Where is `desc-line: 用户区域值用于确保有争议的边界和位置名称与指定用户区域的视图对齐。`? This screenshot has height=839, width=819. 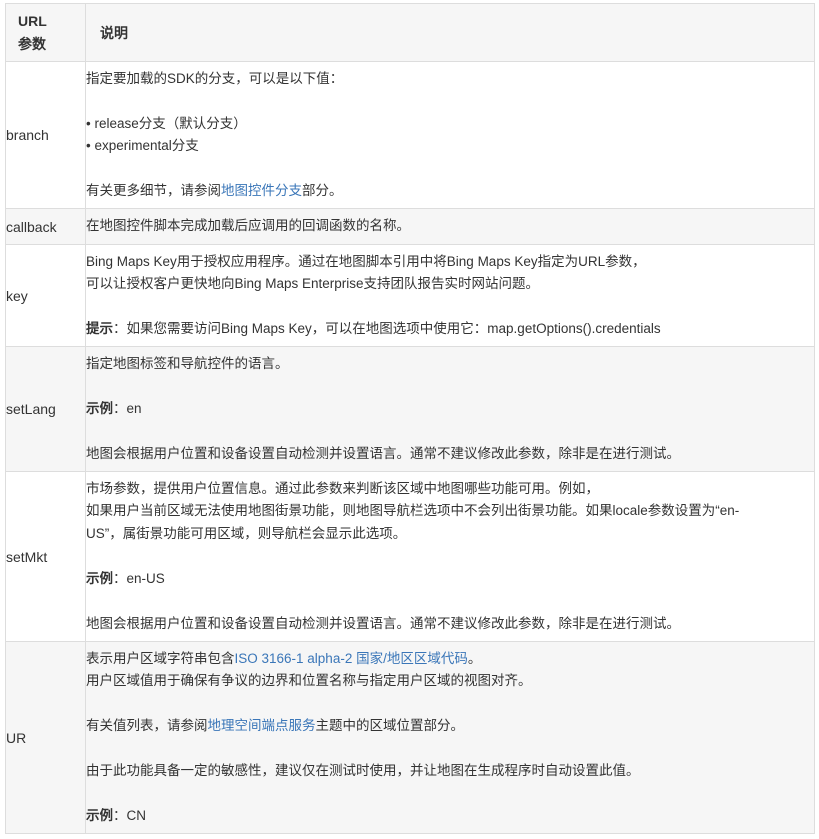 desc-line: 用户区域值用于确保有争议的边界和位置名称与指定用户区域的视图对齐。 is located at coordinates (309, 680).